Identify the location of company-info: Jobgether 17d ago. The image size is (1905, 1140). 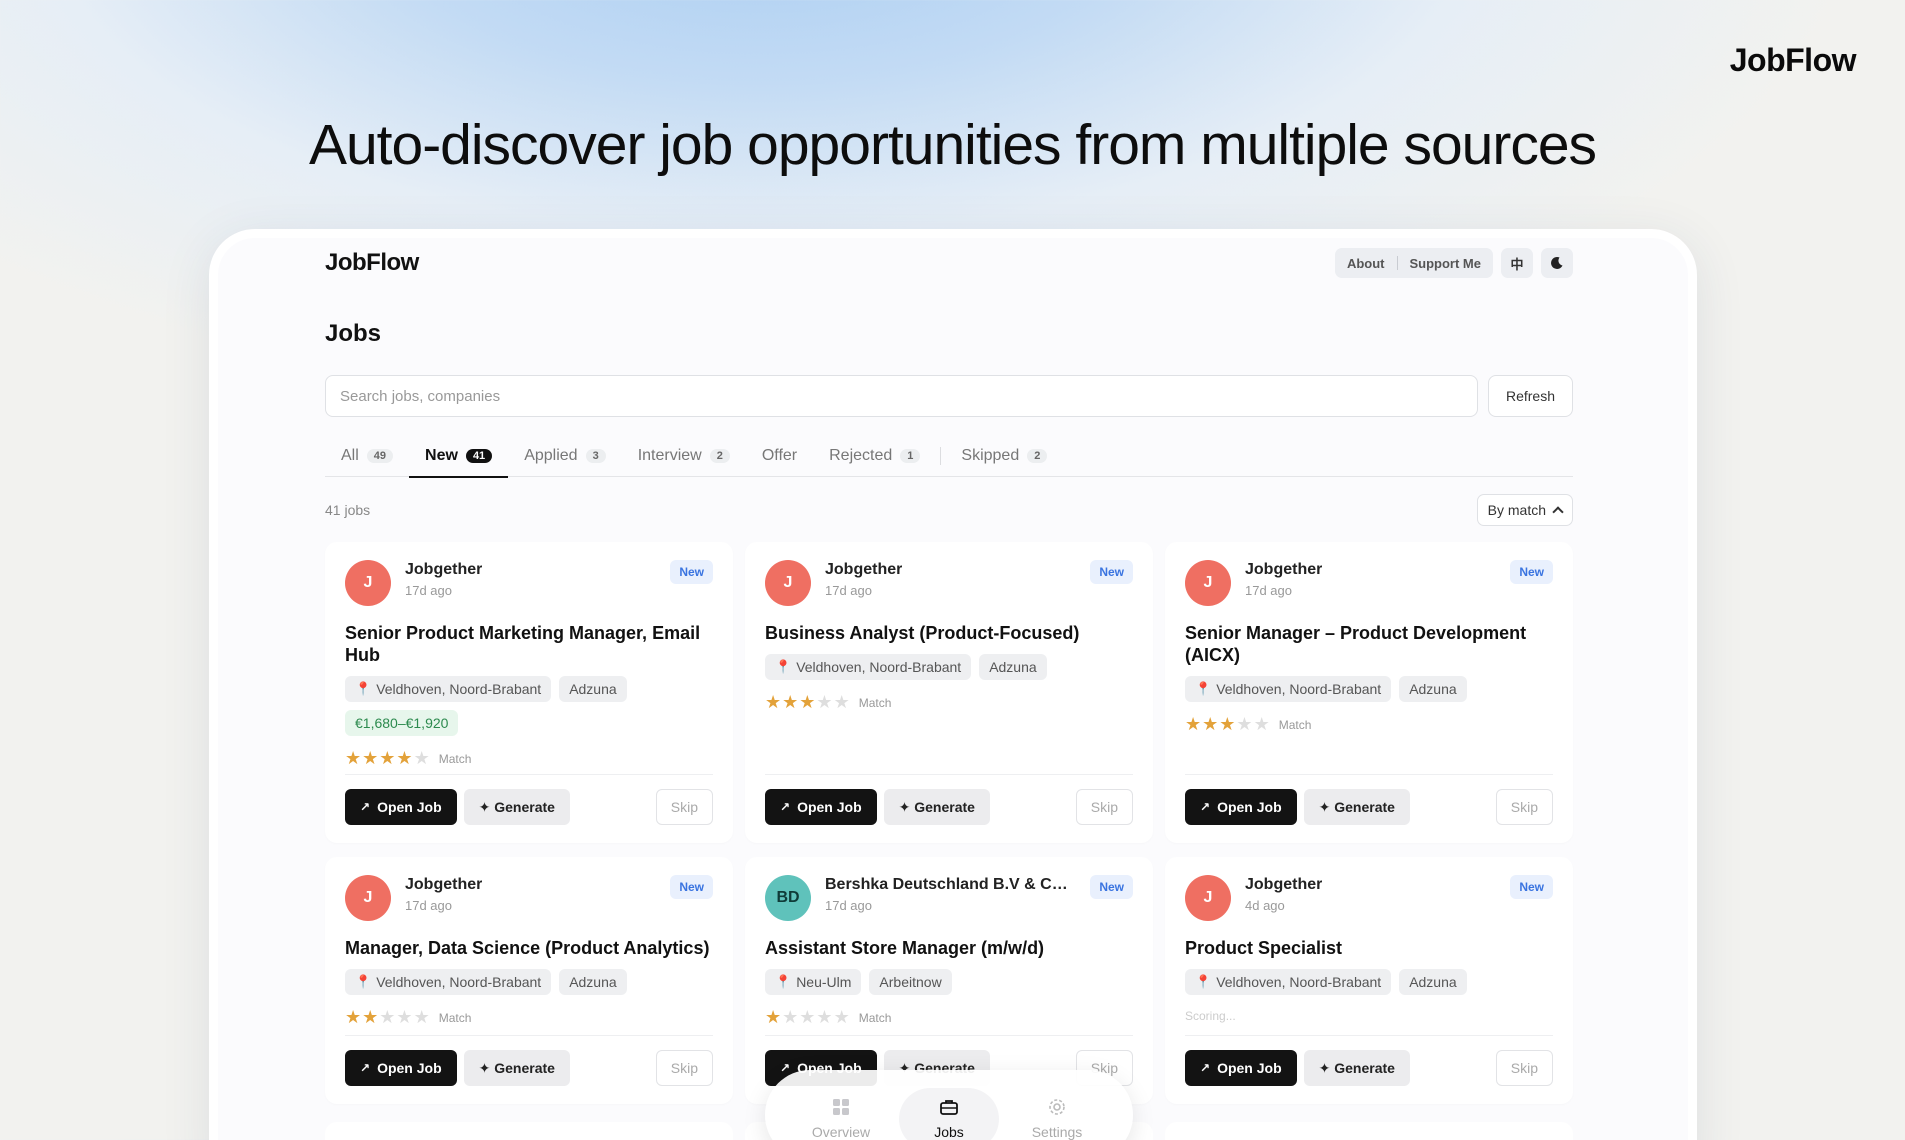
(863, 579).